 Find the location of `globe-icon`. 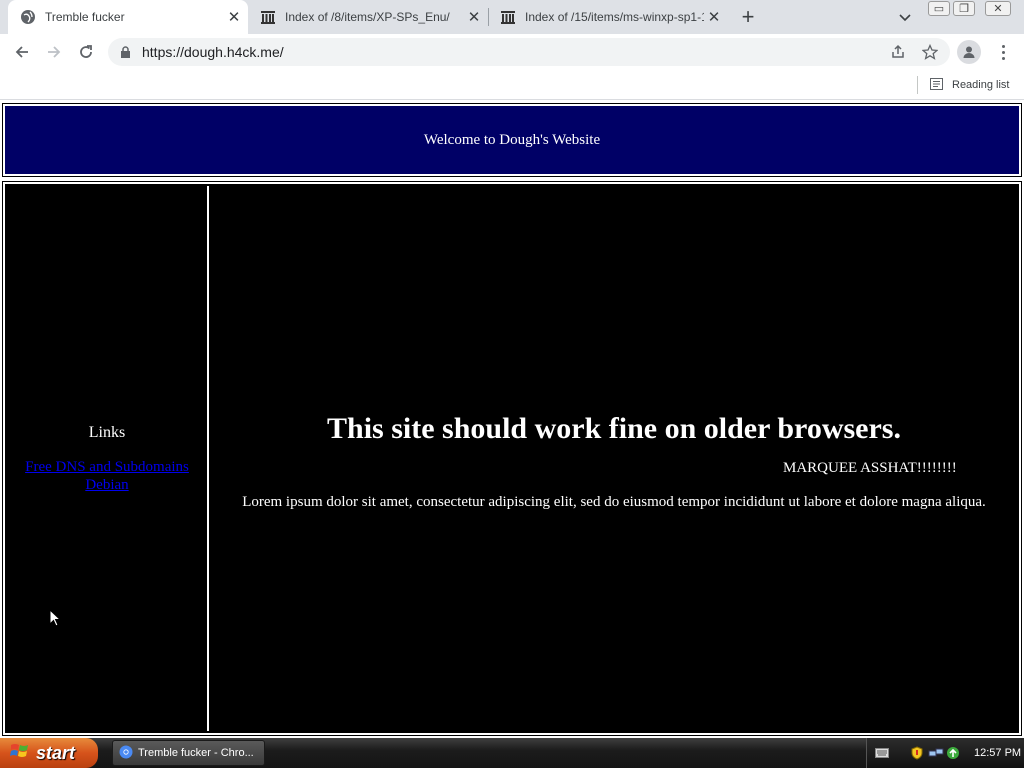

globe-icon is located at coordinates (28, 17).